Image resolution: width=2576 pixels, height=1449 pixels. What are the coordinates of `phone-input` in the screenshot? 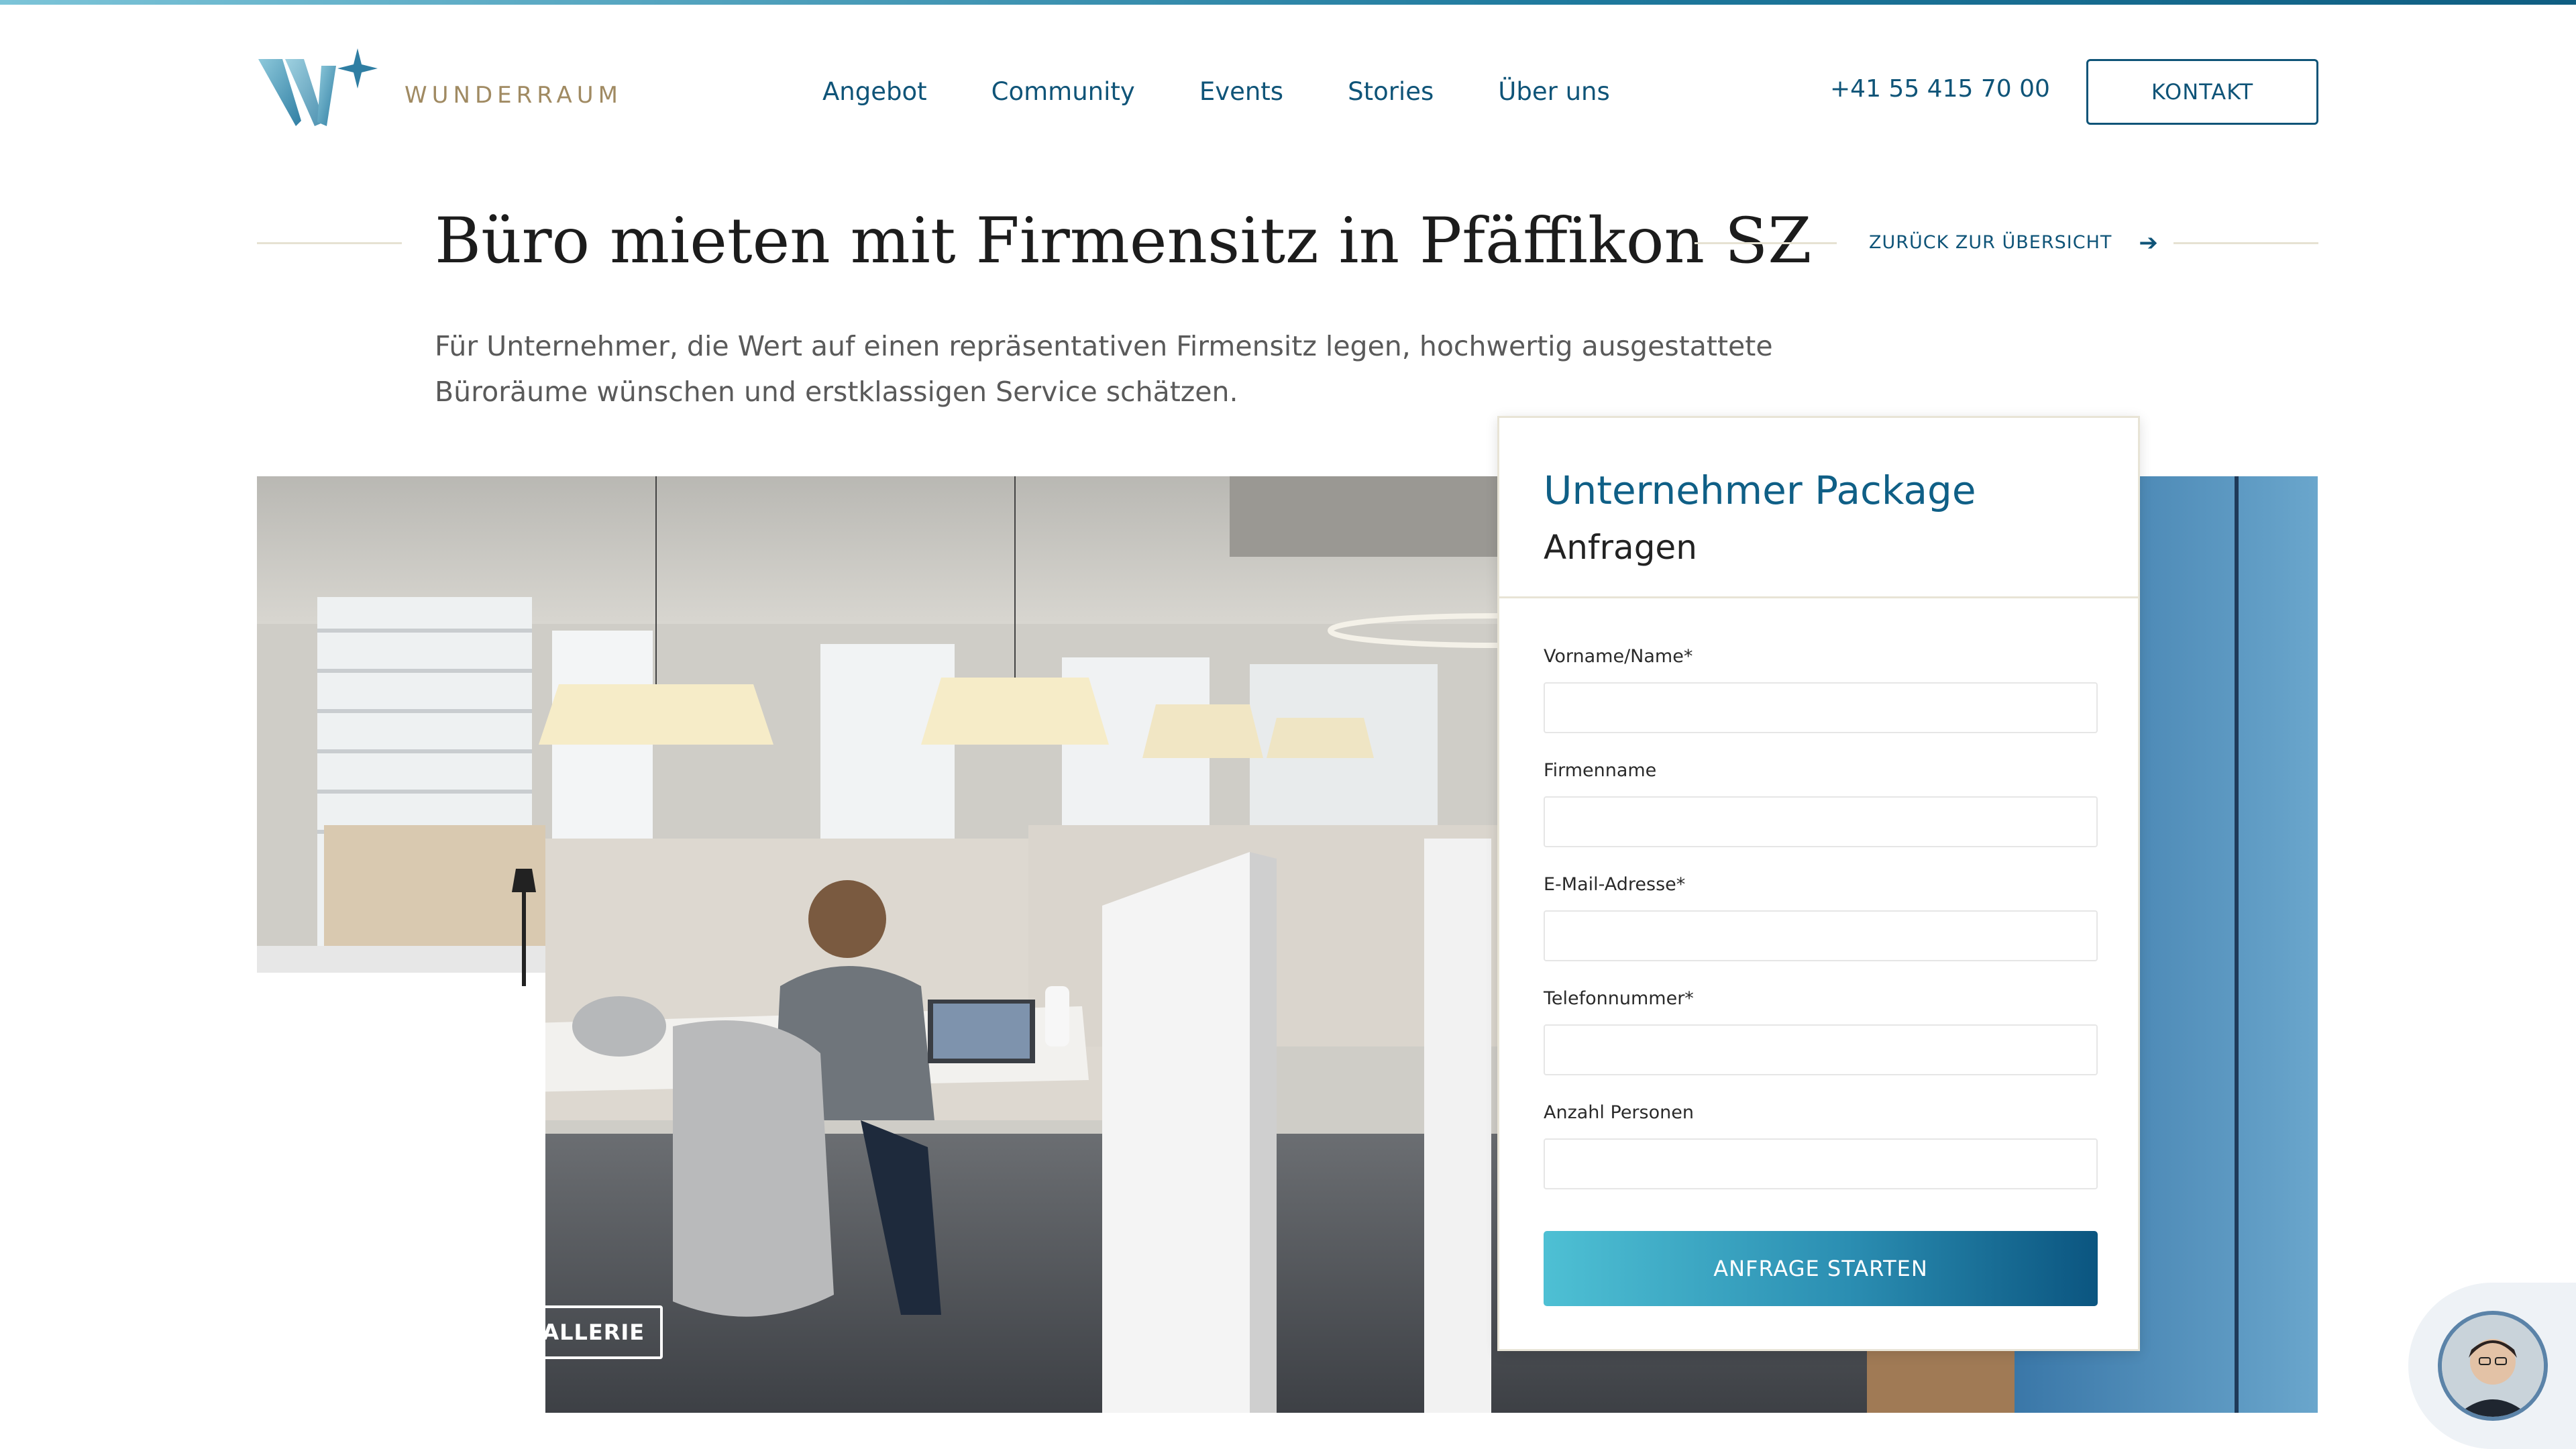 It's located at (1821, 1049).